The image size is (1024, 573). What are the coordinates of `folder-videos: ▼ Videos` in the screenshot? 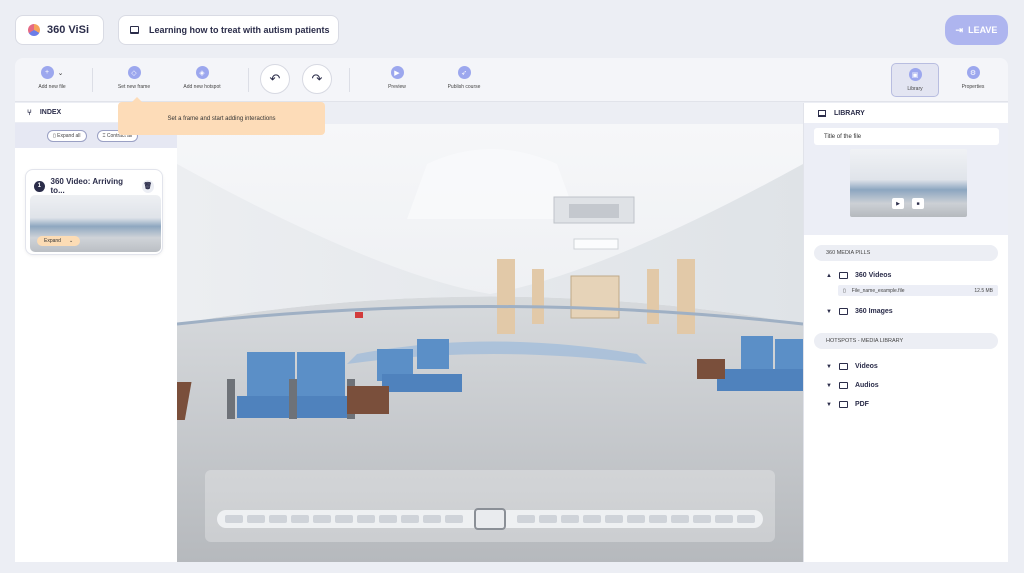 It's located at (906, 366).